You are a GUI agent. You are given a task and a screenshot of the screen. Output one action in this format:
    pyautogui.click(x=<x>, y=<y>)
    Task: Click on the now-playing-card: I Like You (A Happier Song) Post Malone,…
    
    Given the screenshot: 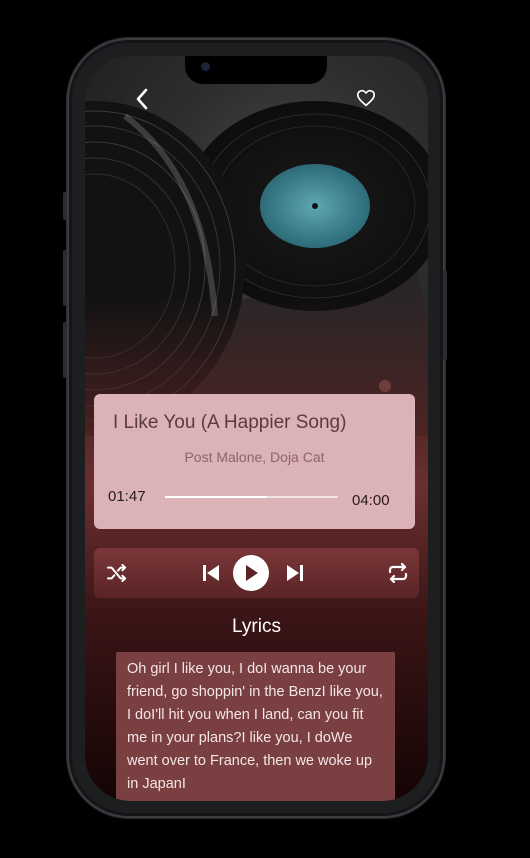 What is the action you would take?
    pyautogui.click(x=254, y=461)
    